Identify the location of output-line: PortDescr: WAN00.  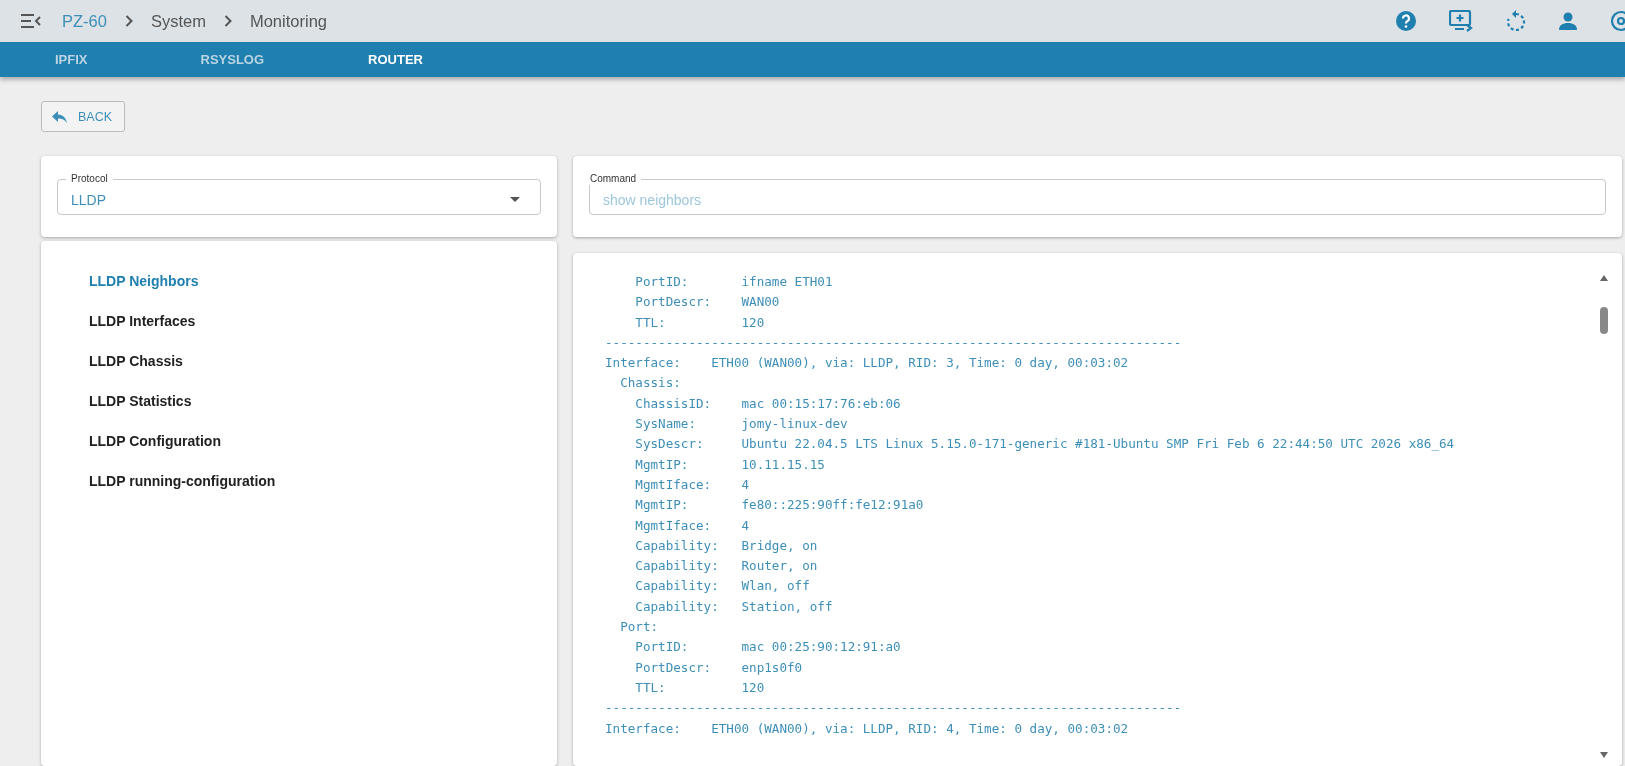
(707, 302).